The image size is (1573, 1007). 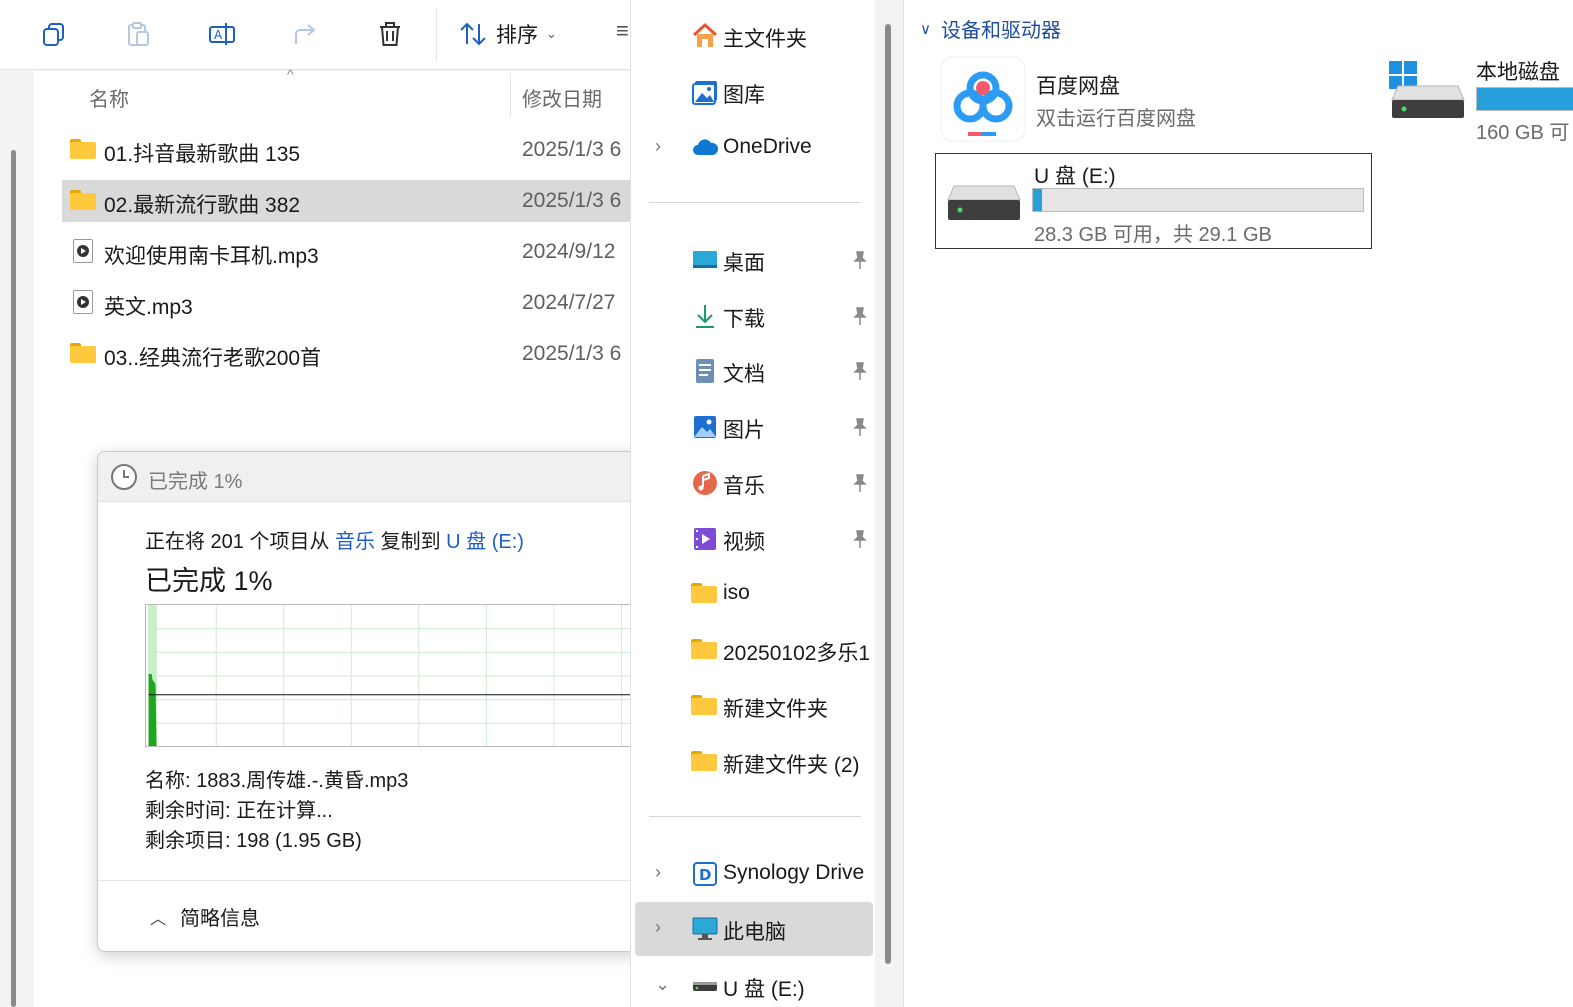 I want to click on speed-trace, so click(x=152, y=710).